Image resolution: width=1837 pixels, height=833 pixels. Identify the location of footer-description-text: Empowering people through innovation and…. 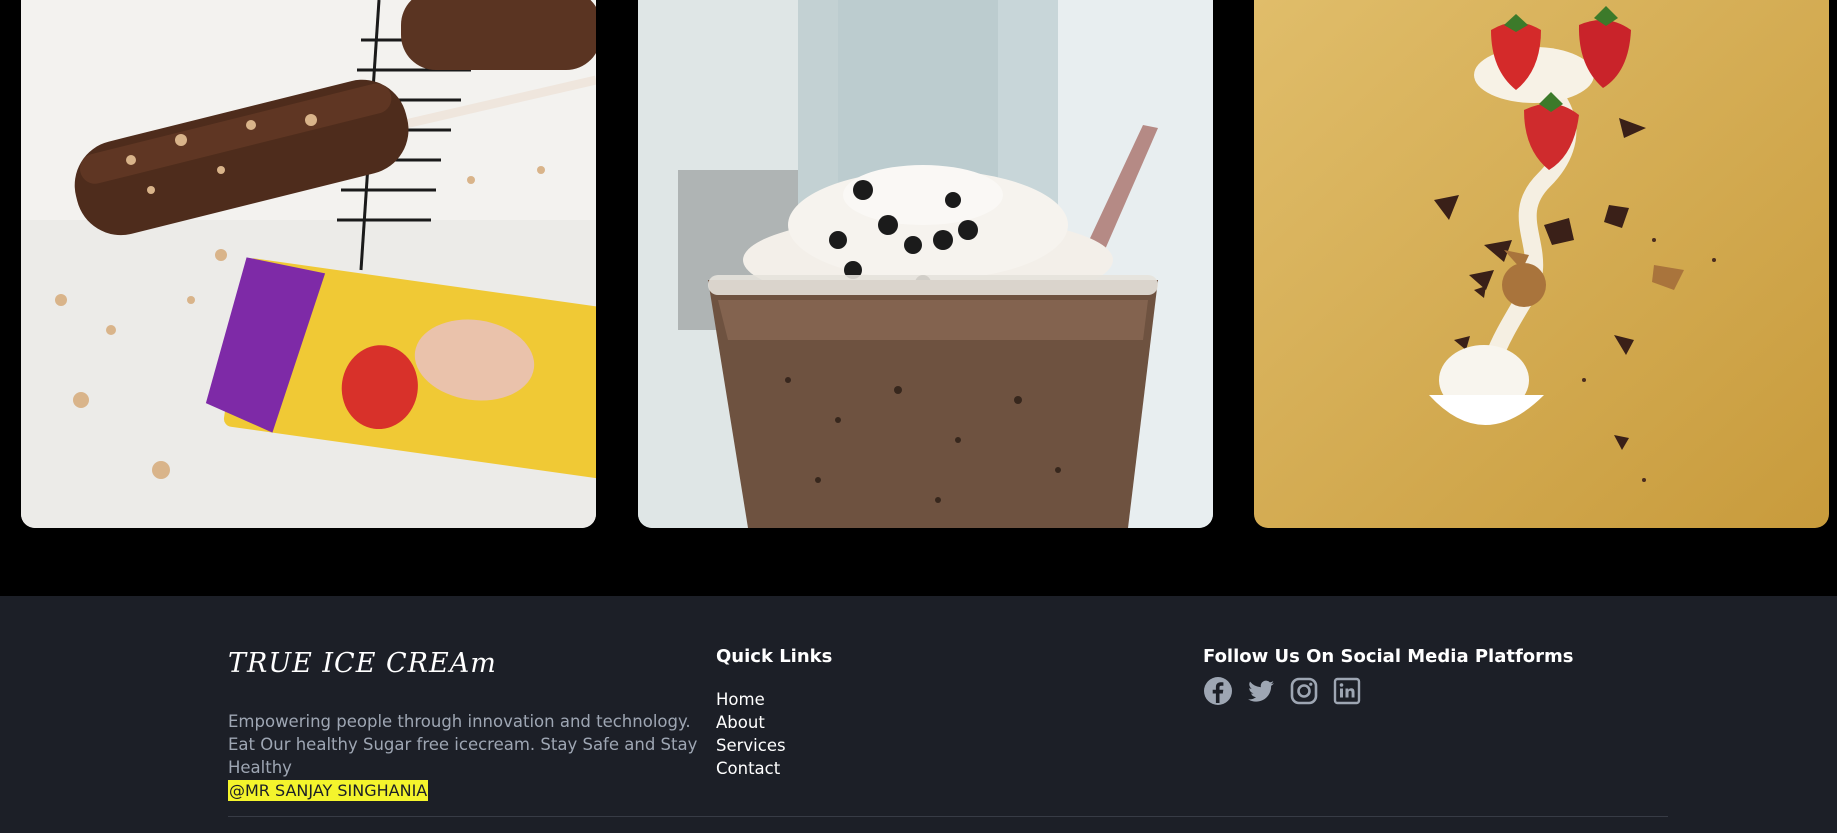
(463, 744).